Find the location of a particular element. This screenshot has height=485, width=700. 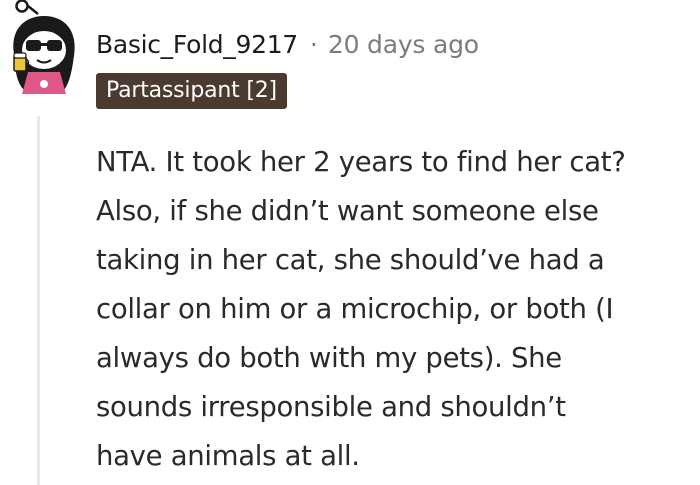

thread-collapse-line is located at coordinates (38, 300).